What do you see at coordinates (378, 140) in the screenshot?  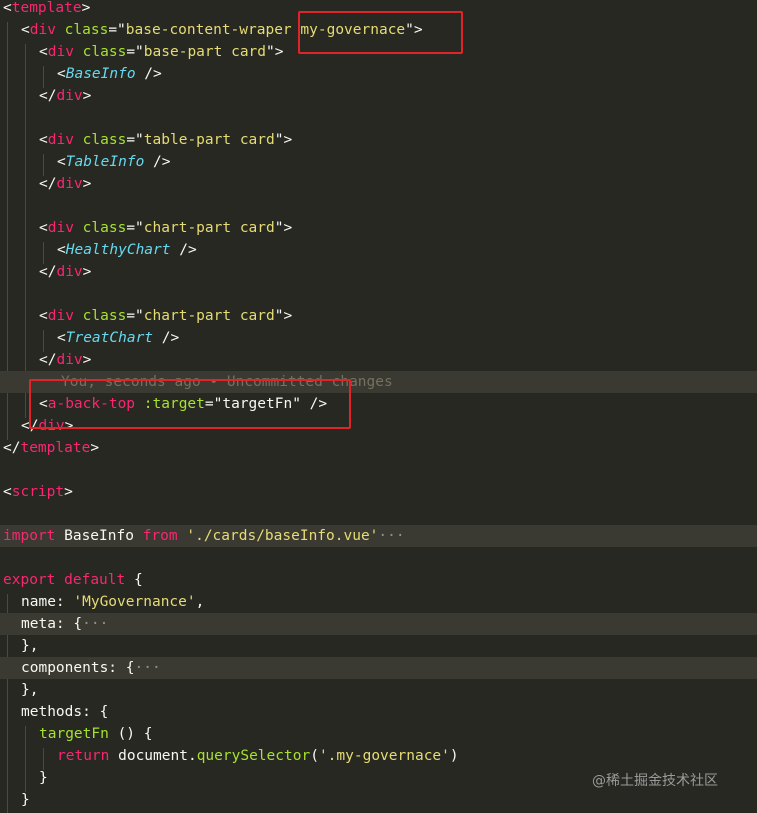 I see `code-line: <div class="table-part card">` at bounding box center [378, 140].